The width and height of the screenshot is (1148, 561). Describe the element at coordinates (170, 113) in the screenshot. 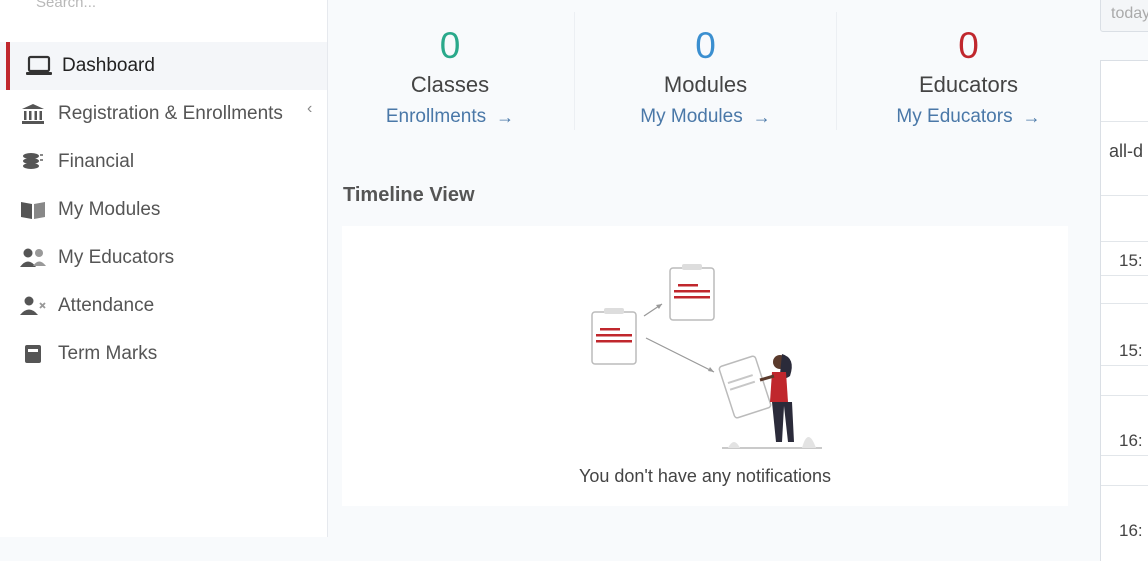

I see `sidebar-item-label: Registration & Enrollments` at that location.